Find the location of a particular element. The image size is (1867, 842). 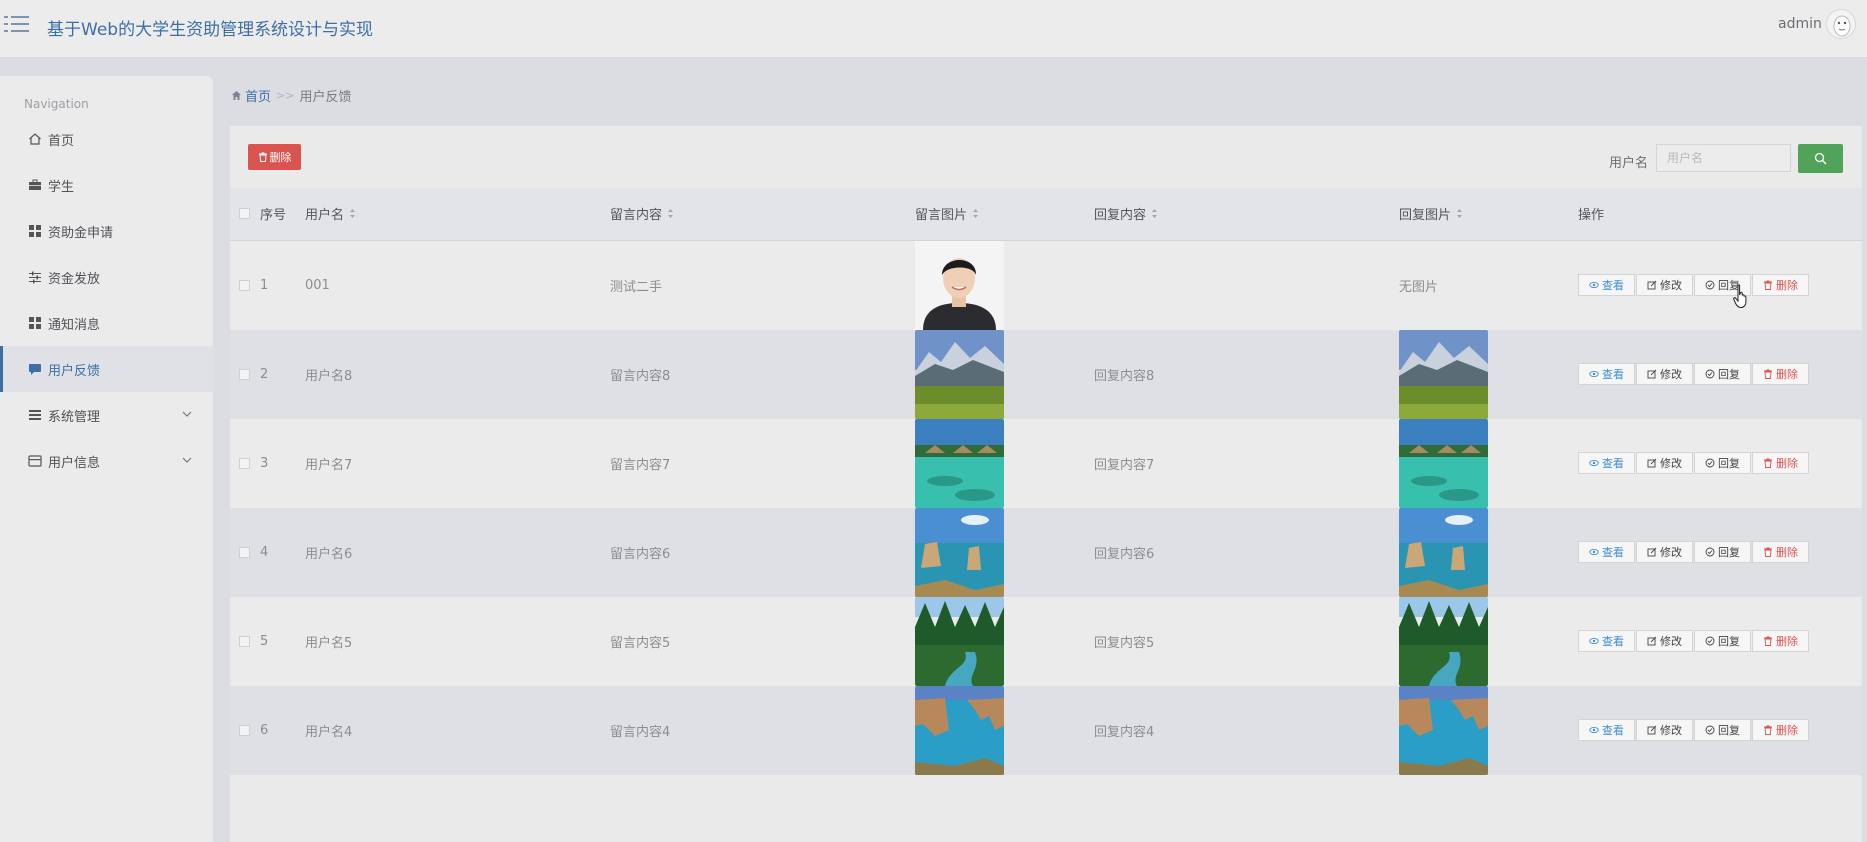

header-message: 留言内容 is located at coordinates (762, 214).